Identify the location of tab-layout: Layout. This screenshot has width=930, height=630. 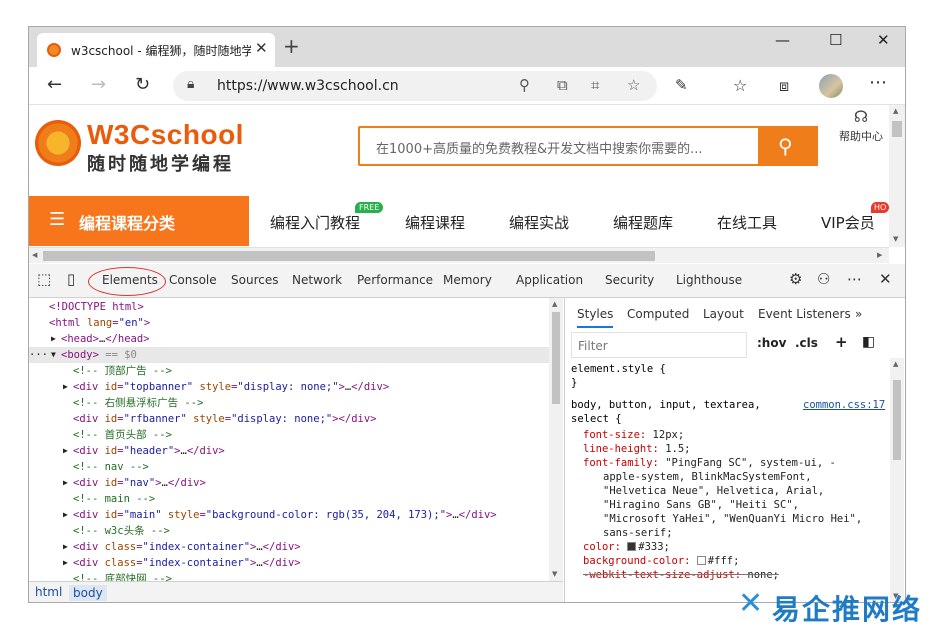
(723, 314).